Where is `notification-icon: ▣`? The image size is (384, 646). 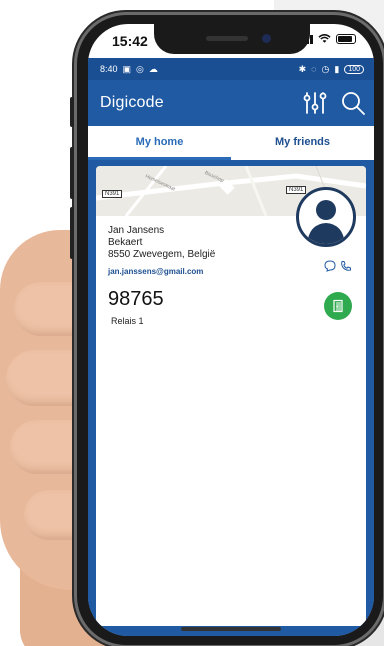 notification-icon: ▣ is located at coordinates (127, 68).